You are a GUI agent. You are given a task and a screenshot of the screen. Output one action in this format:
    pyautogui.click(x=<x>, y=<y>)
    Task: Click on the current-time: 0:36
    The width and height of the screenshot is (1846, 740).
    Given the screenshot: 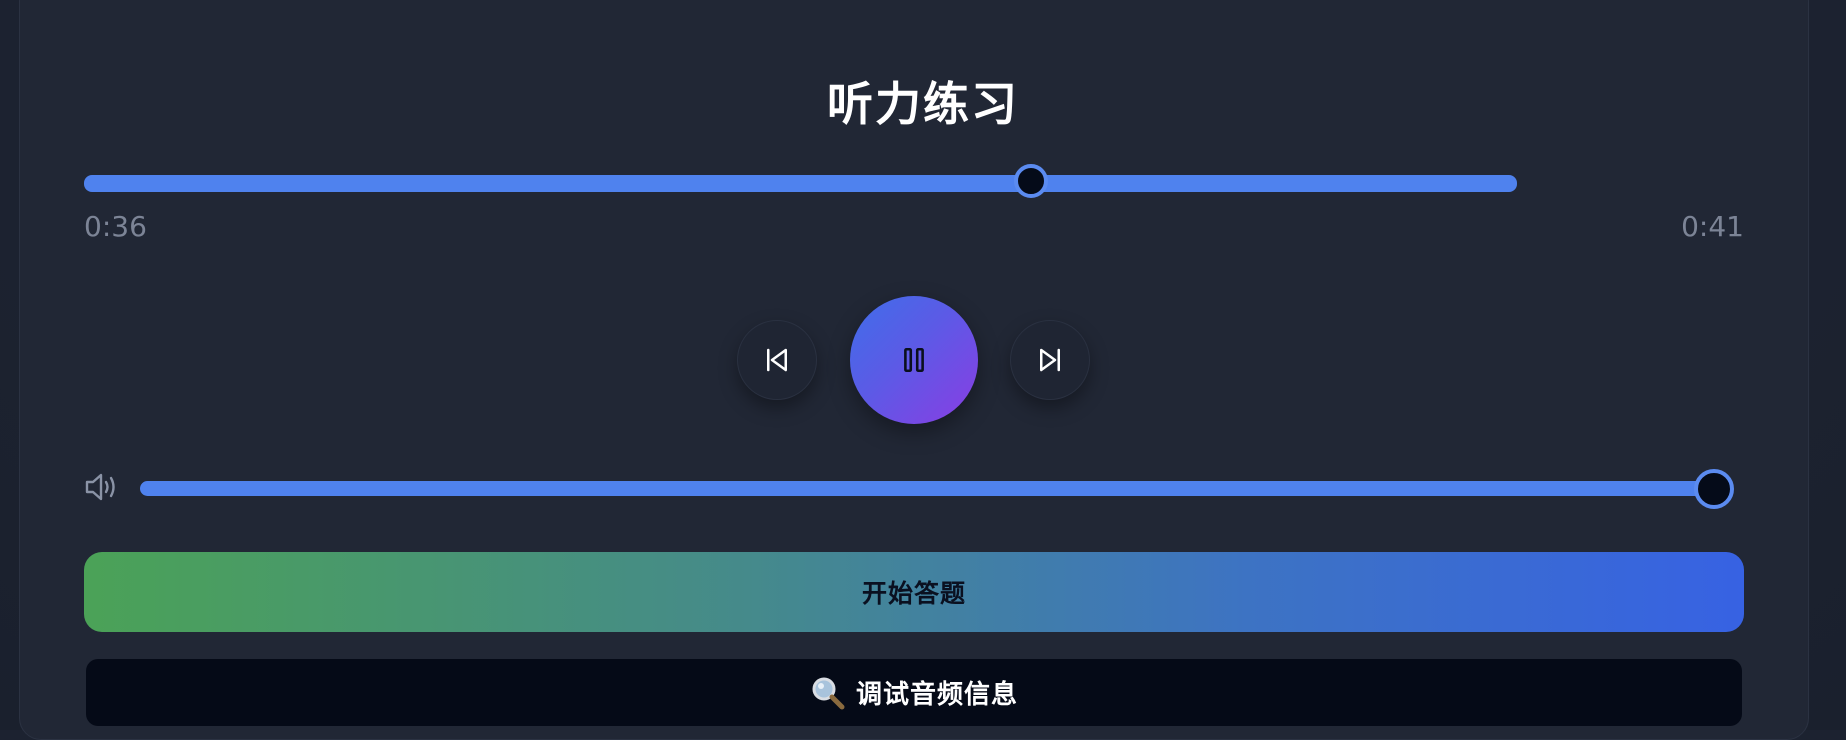 What is the action you would take?
    pyautogui.click(x=115, y=226)
    